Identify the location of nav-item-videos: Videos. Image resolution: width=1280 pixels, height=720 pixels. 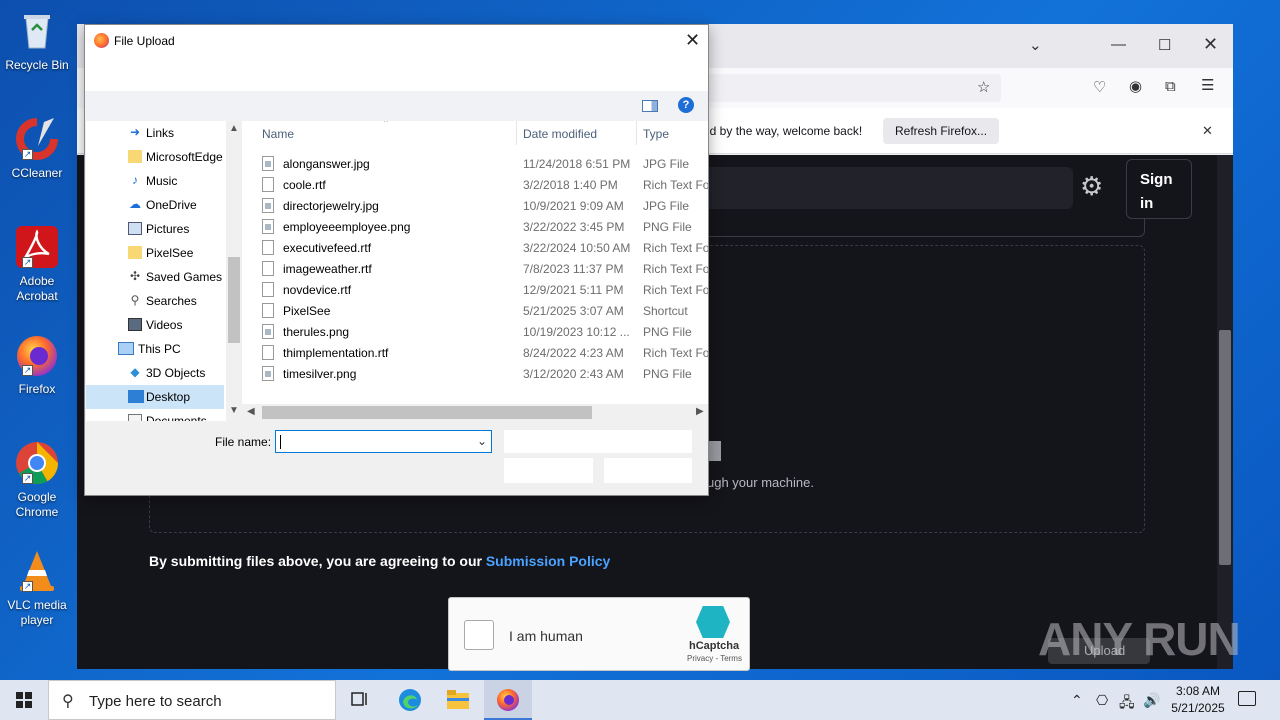
(155, 325).